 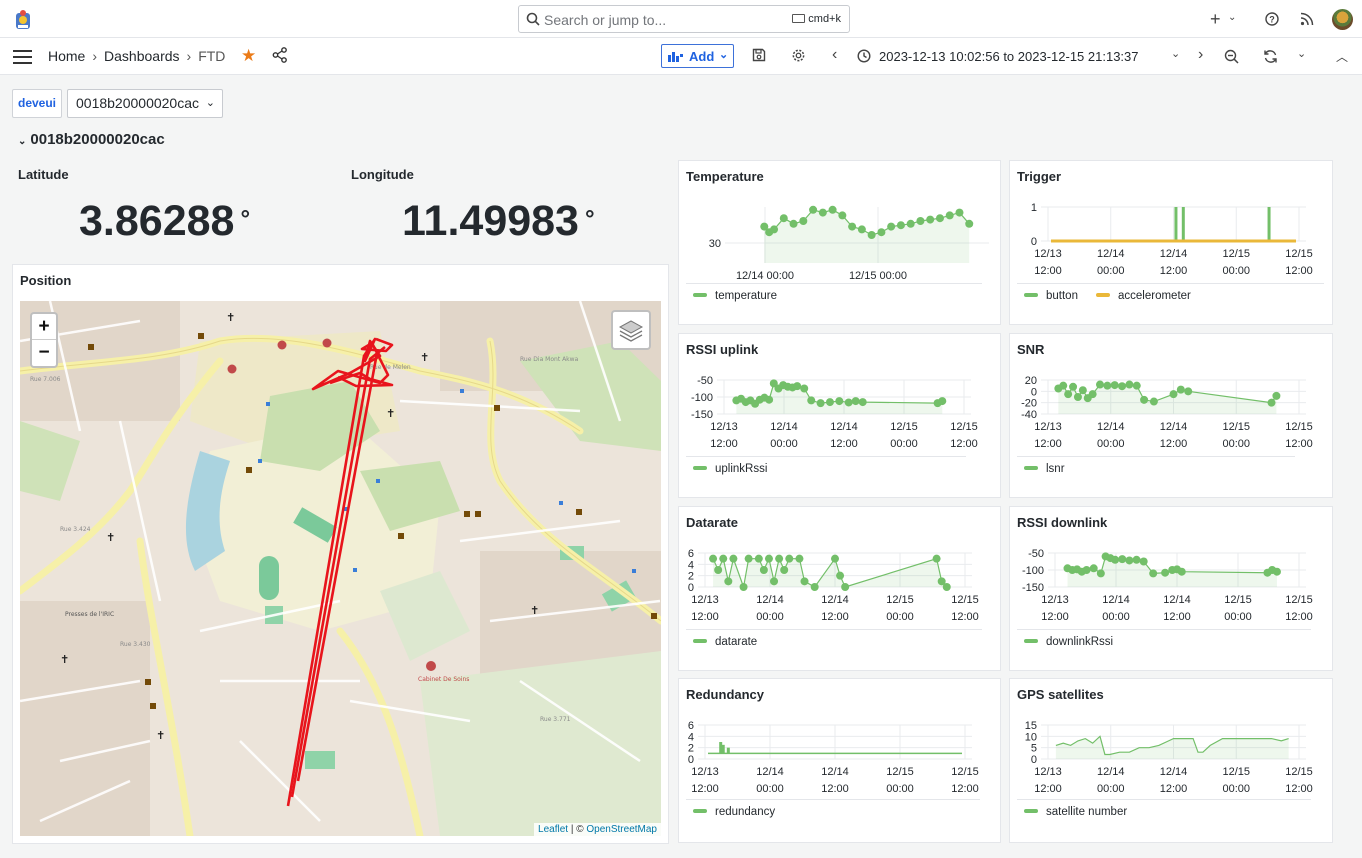 I want to click on stat-panel-longitude: Longitude 11.49983 °, so click(x=511, y=212).